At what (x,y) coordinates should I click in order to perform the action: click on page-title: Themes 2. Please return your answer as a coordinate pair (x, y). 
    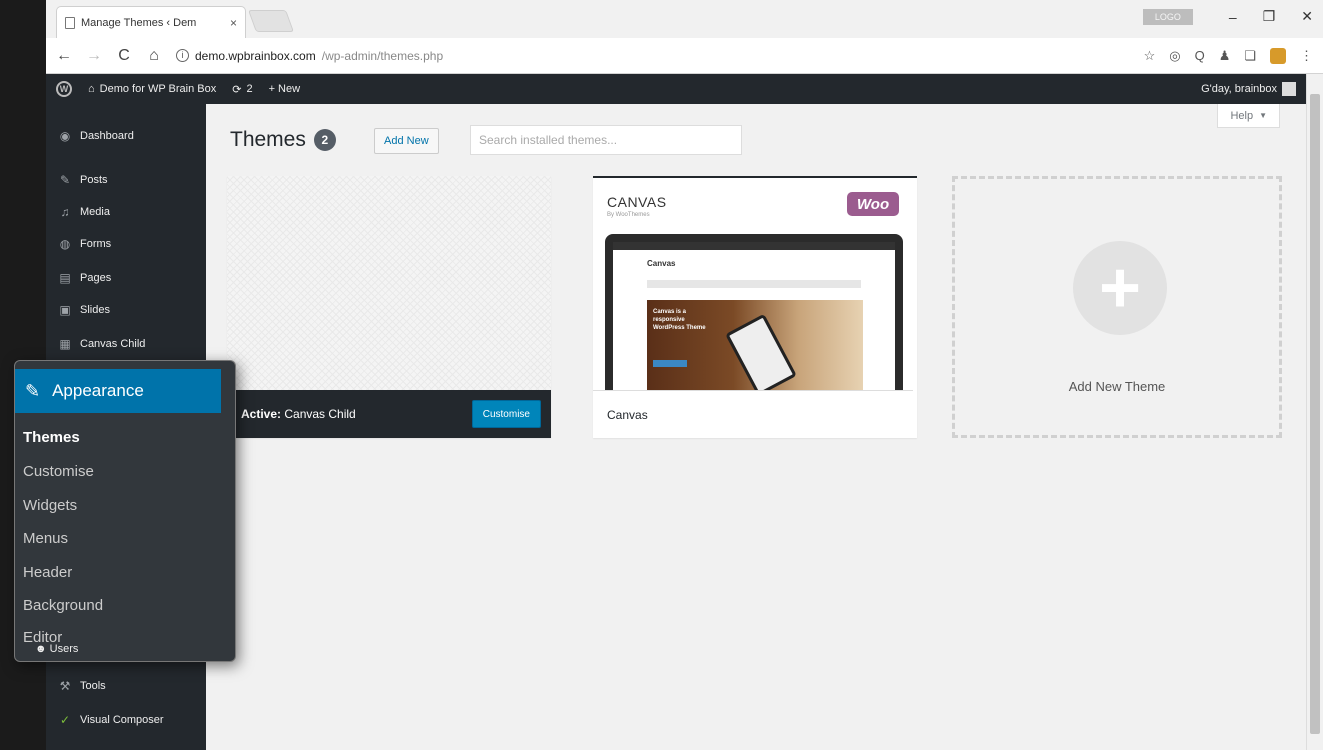
    Looking at the image, I should click on (283, 140).